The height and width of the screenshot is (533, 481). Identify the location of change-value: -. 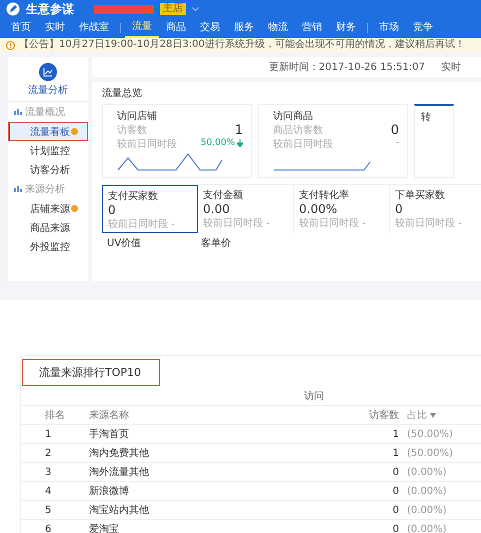
(397, 143).